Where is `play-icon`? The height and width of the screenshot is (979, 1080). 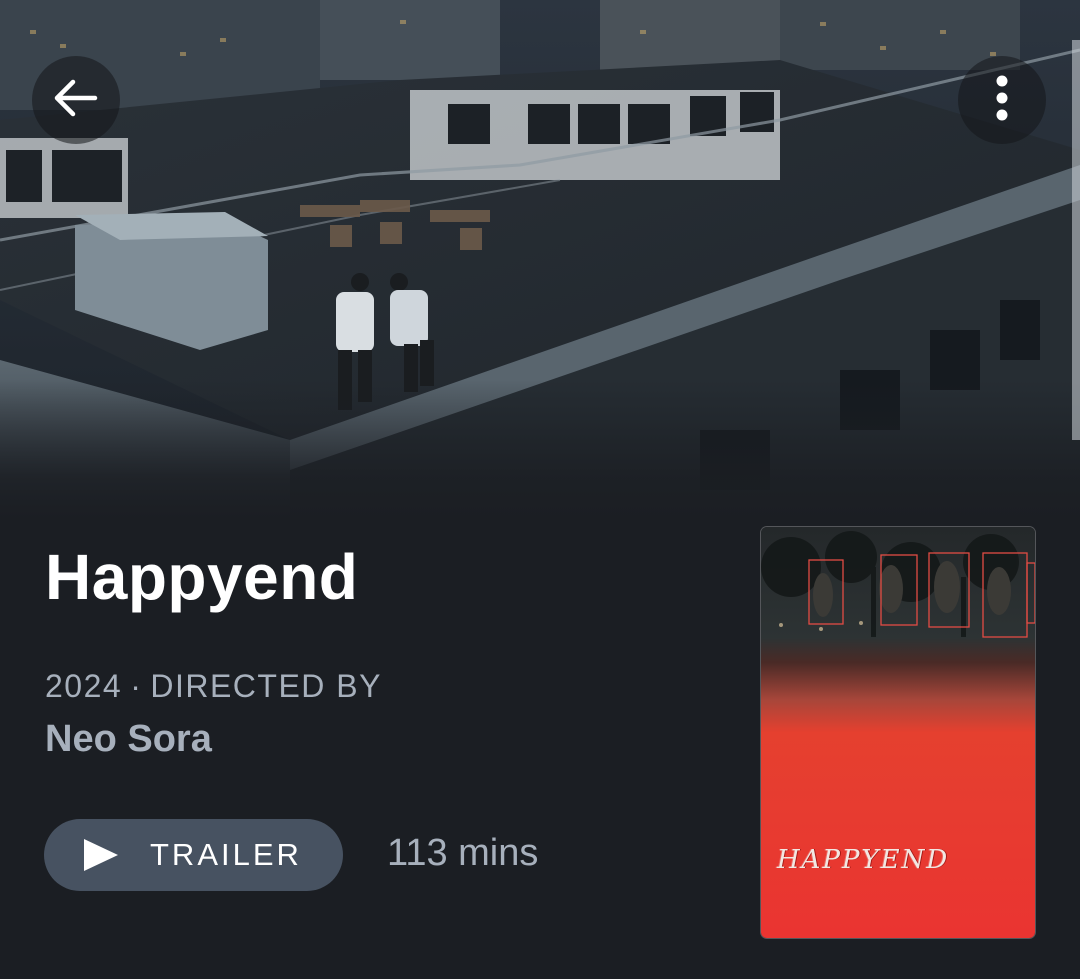 play-icon is located at coordinates (101, 855).